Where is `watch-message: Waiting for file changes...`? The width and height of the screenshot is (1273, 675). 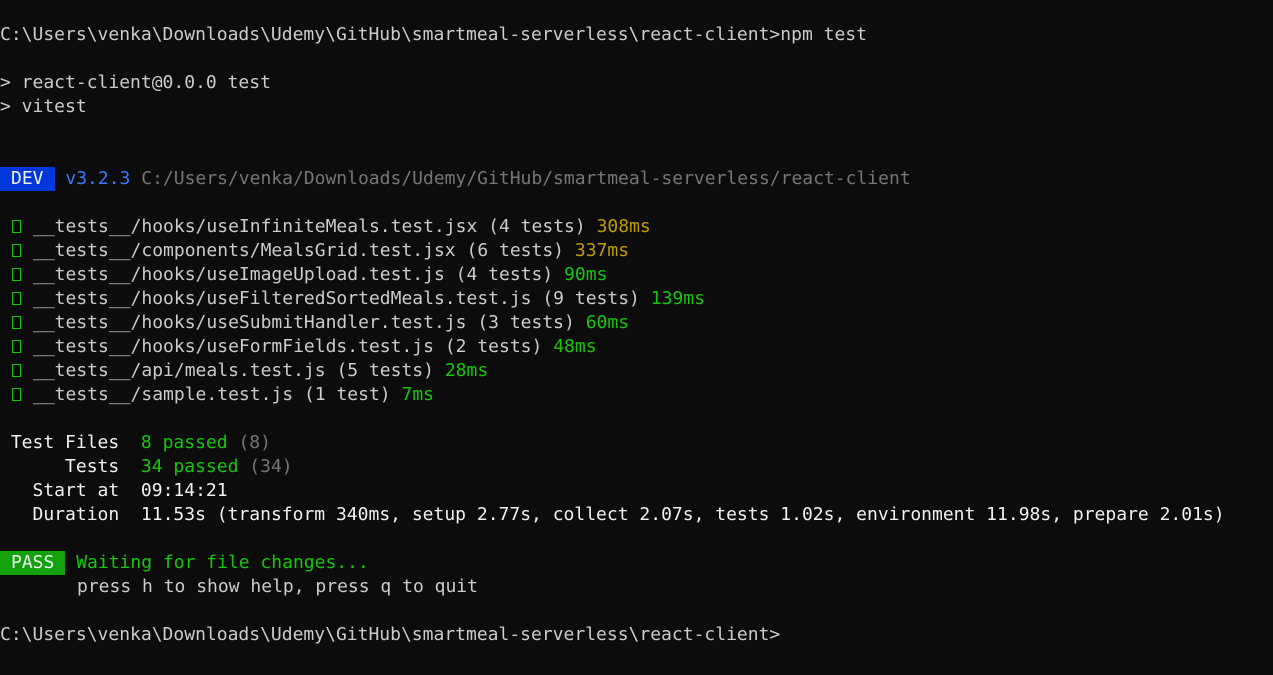
watch-message: Waiting for file changes... is located at coordinates (222, 562).